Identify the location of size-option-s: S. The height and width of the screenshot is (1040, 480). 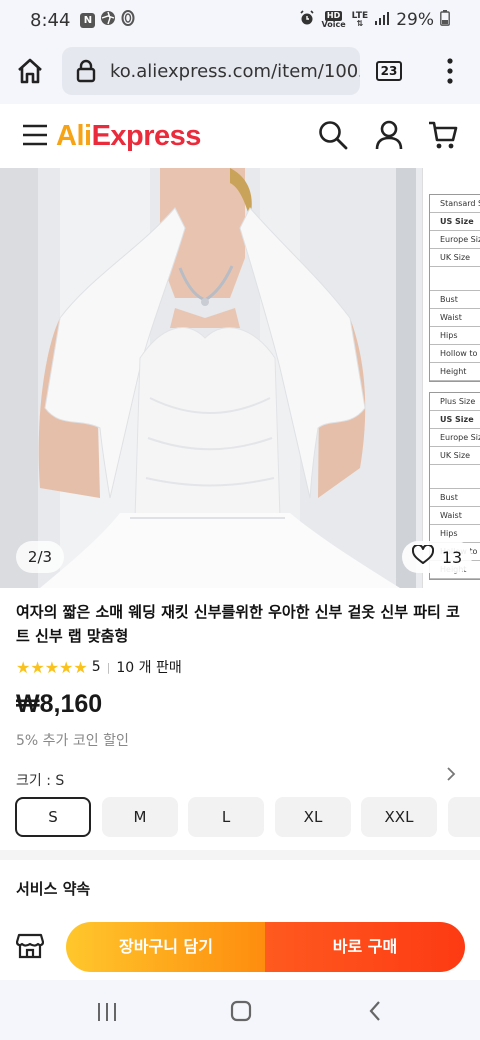
(53, 817).